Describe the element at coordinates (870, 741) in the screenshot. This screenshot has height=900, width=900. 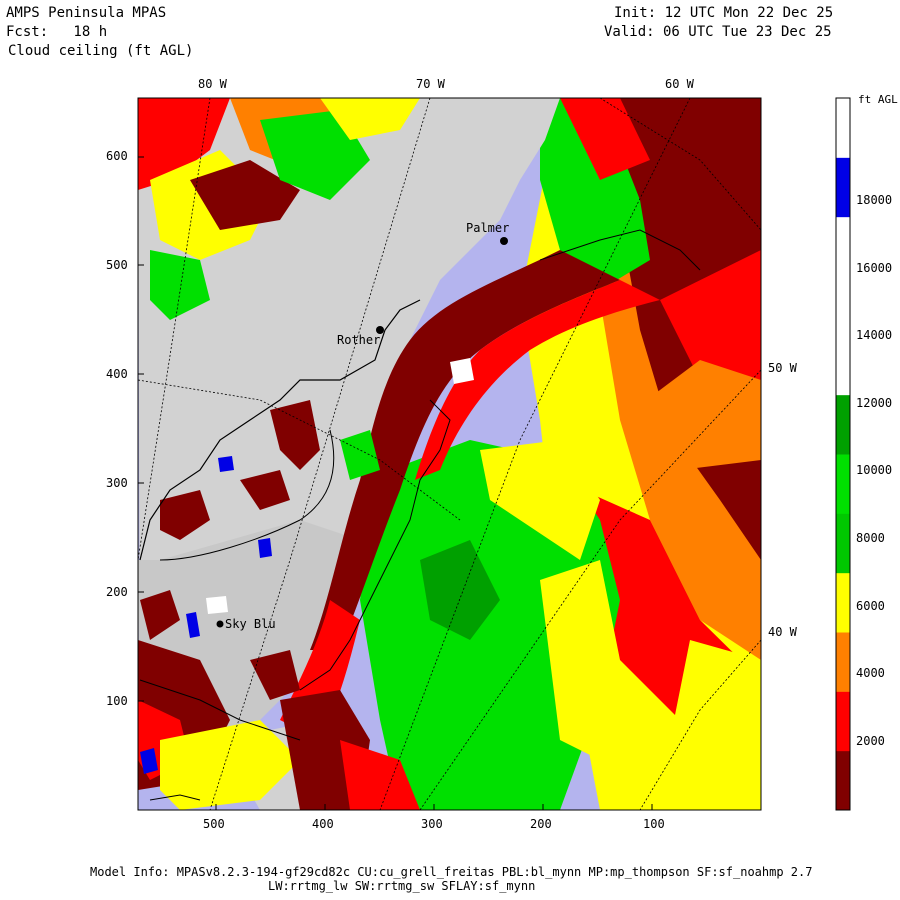
I see `colorbar-label: 2000` at that location.